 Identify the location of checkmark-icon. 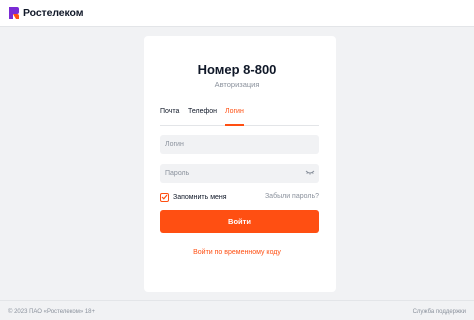
(164, 197).